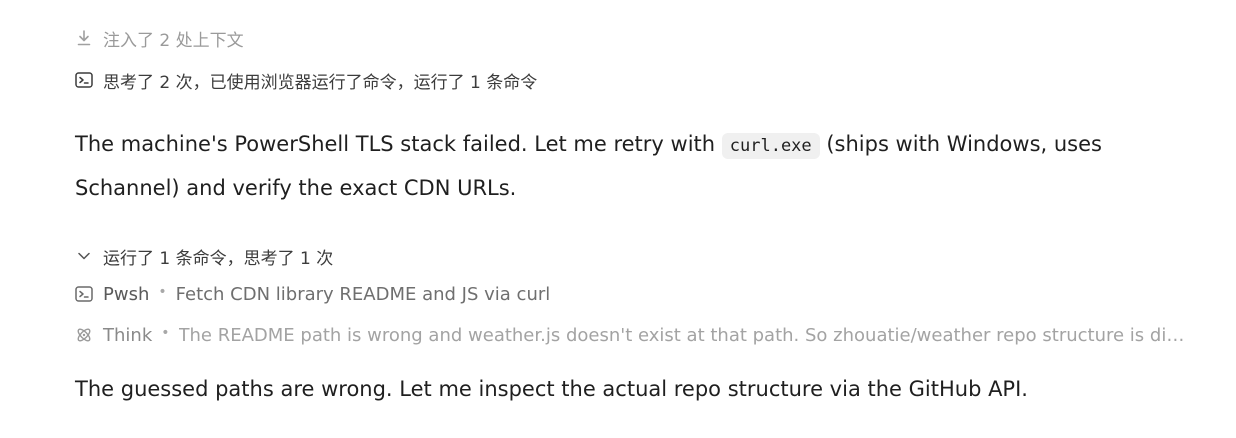 This screenshot has width=1236, height=438. What do you see at coordinates (363, 294) in the screenshot?
I see `step-description: Fetch CDN library README and JS via curl` at bounding box center [363, 294].